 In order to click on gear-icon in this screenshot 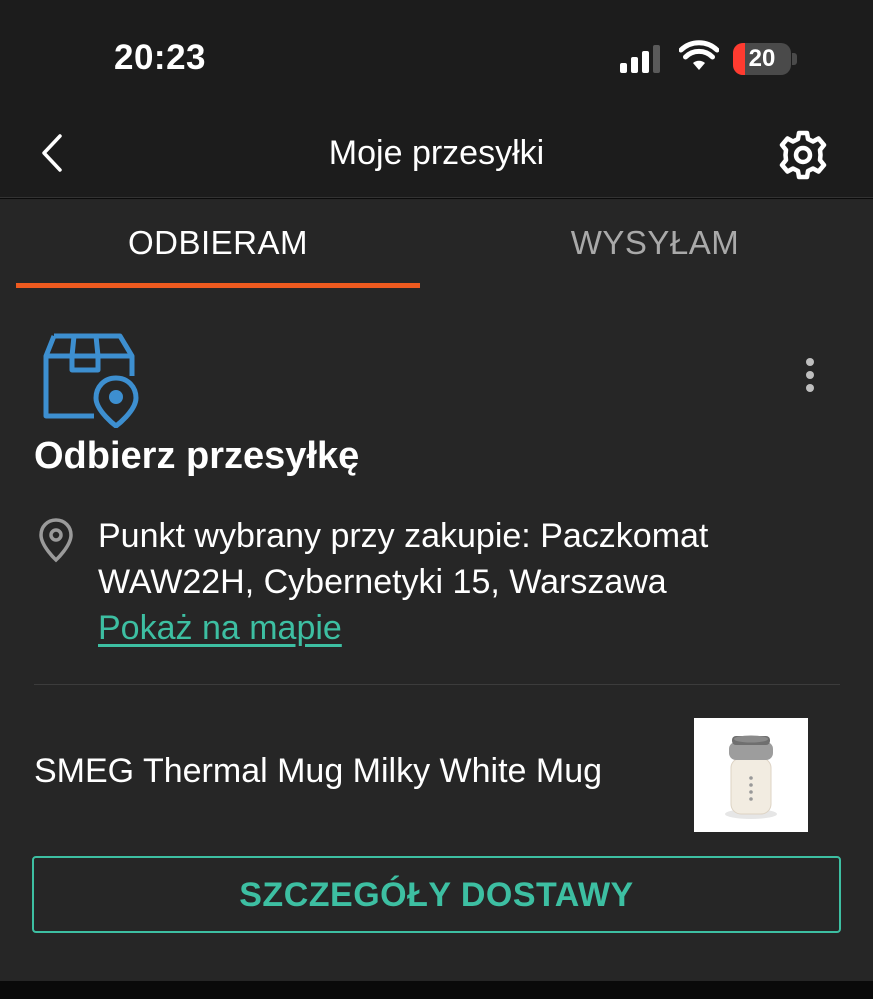, I will do `click(803, 155)`.